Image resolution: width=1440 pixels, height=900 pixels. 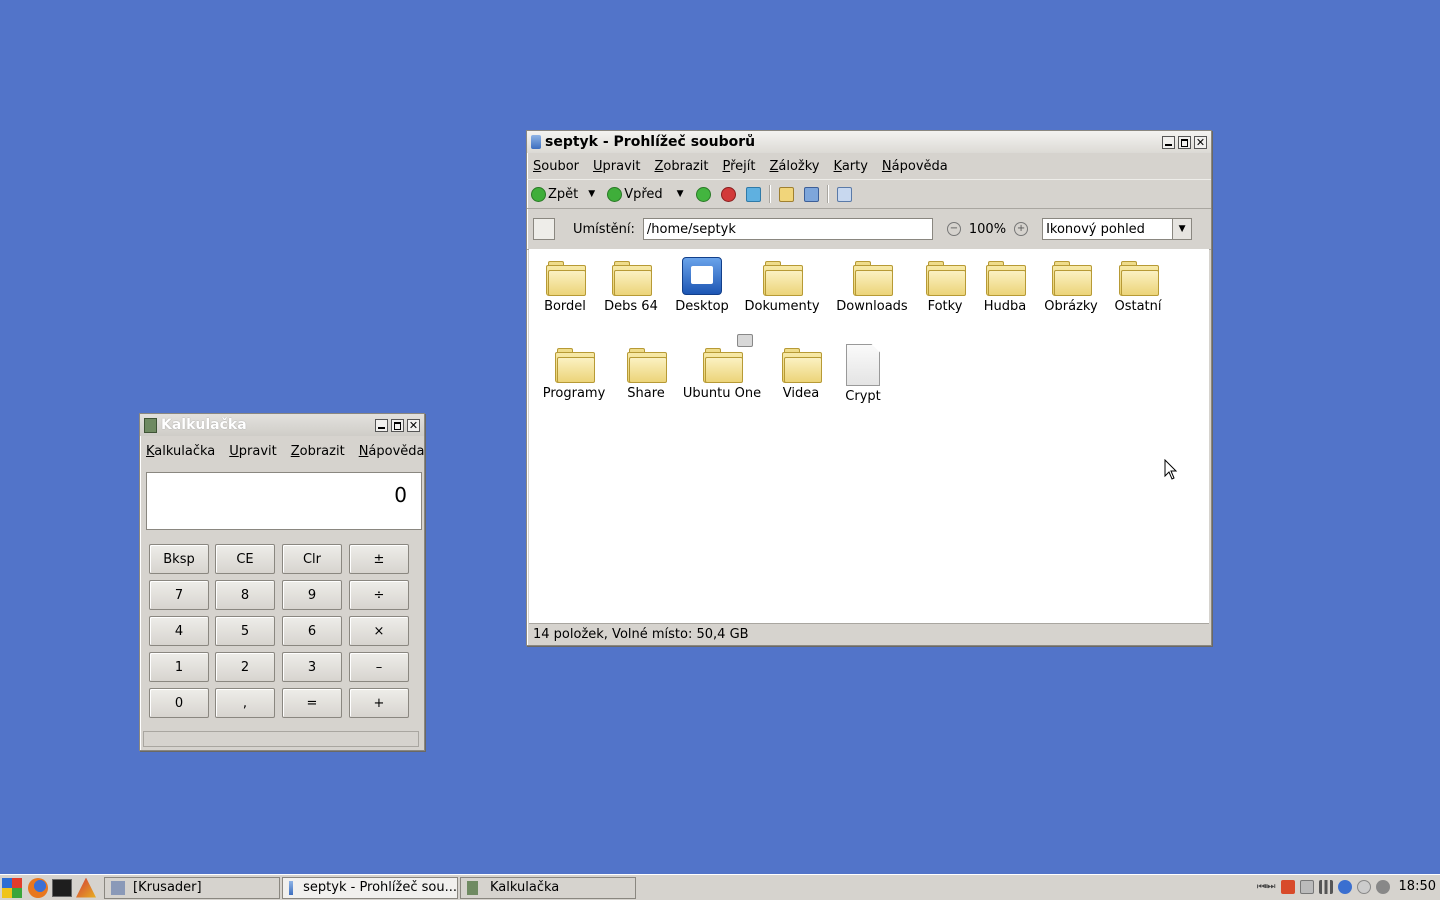 I want to click on calc-button: 8, so click(x=245, y=595).